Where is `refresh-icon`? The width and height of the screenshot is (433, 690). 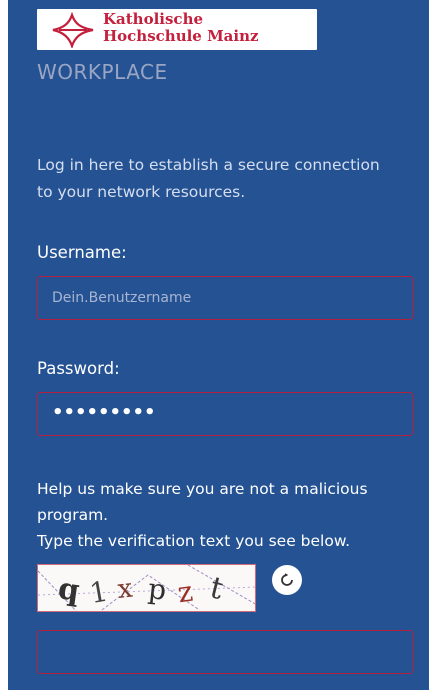 refresh-icon is located at coordinates (287, 579).